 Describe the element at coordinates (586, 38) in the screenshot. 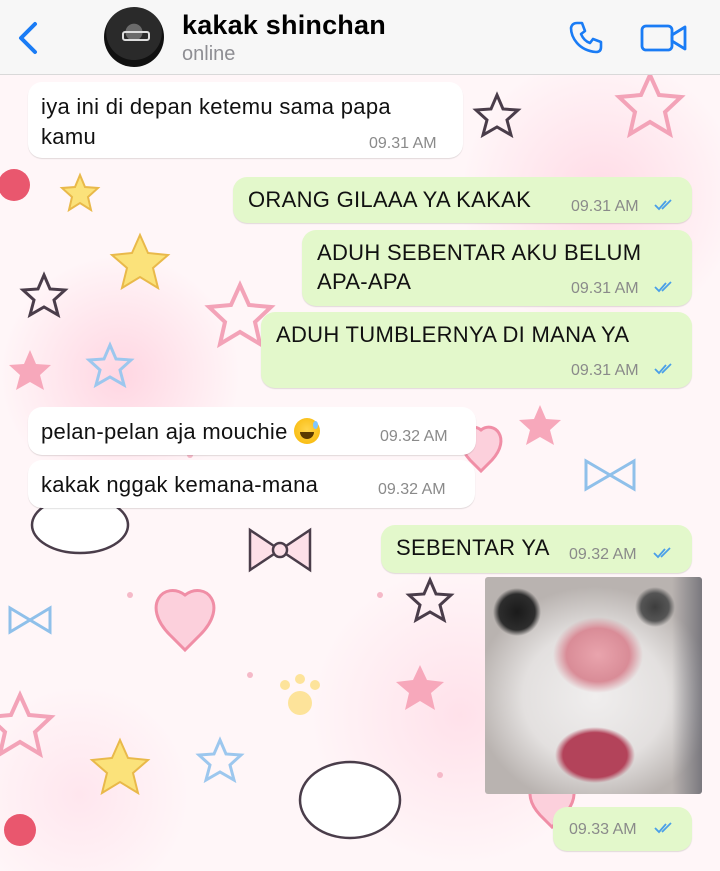

I see `phone-icon` at that location.